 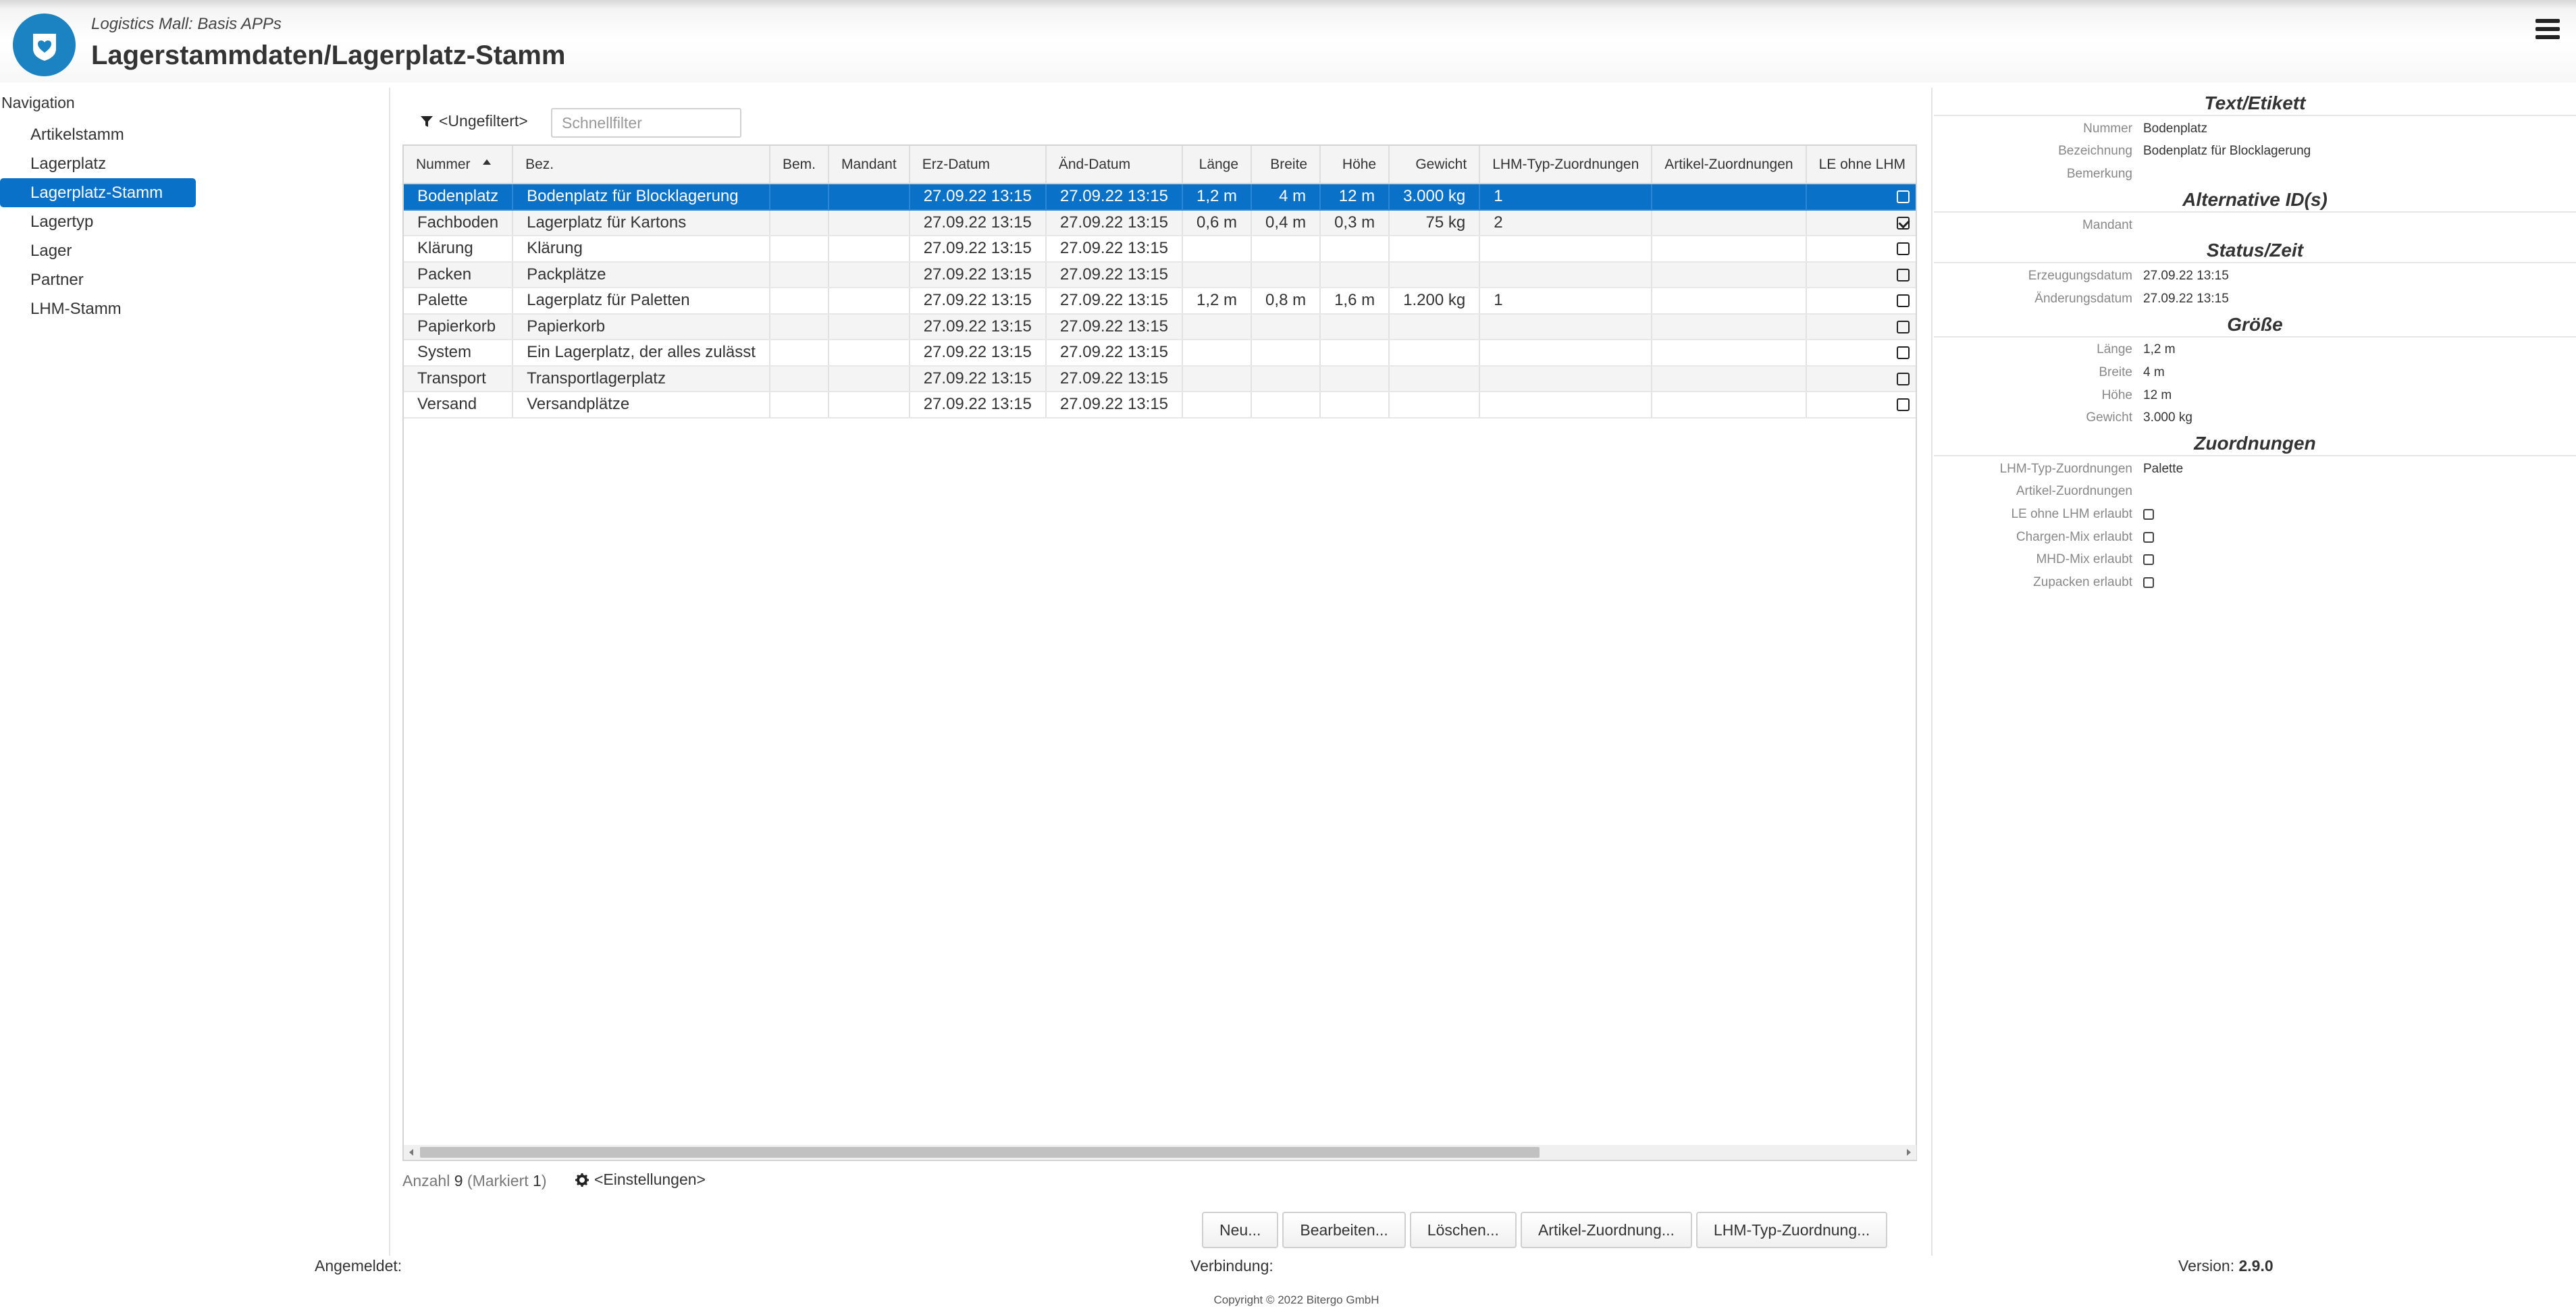 What do you see at coordinates (539, 164) in the screenshot?
I see `column-header-label: Bez.` at bounding box center [539, 164].